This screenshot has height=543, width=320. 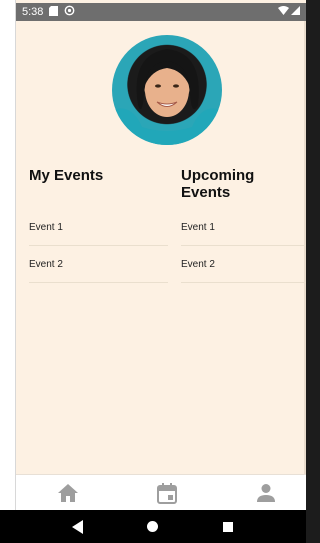 I want to click on bottom-navigation, so click(x=161, y=492).